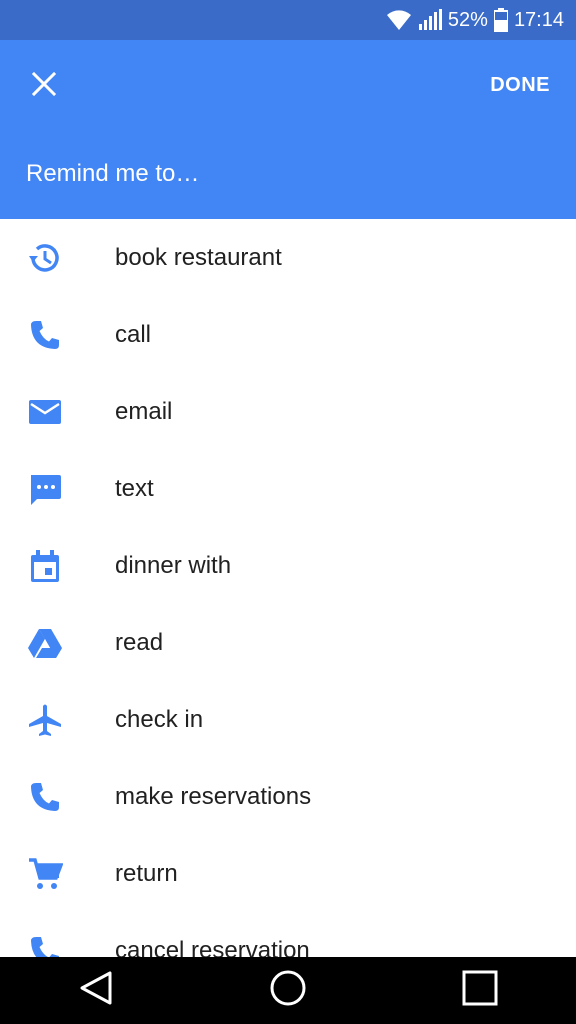  I want to click on calendar-icon, so click(45, 566).